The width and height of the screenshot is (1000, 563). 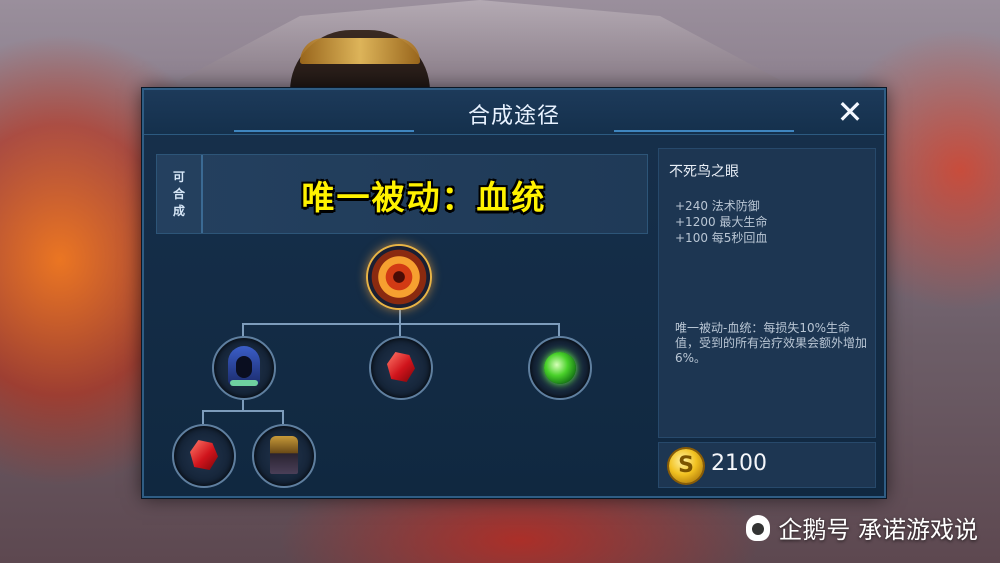 I want to click on synthesizable-char: 成, so click(x=178, y=210).